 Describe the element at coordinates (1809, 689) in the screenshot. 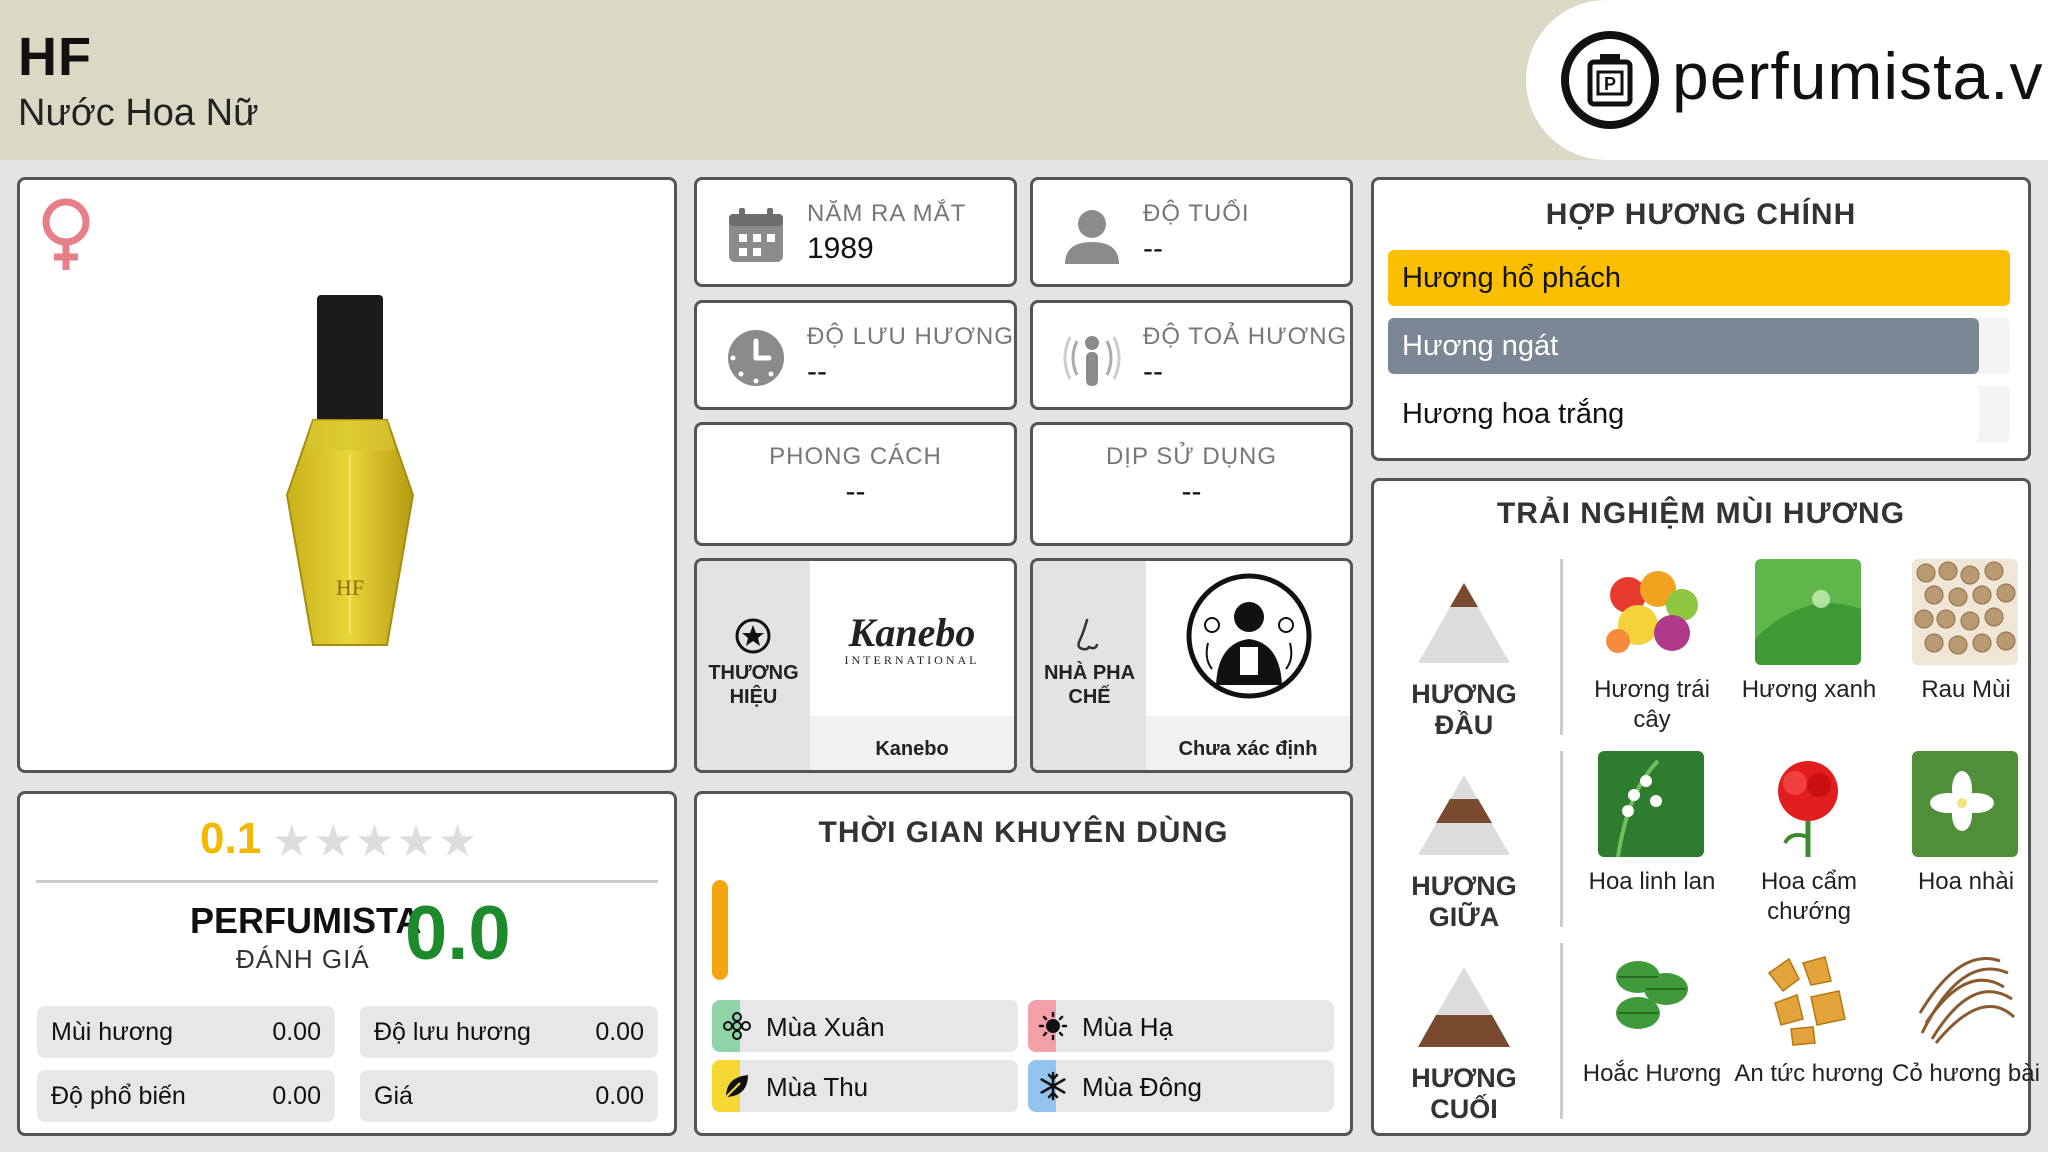

I see `note-label: Hương xanh` at that location.